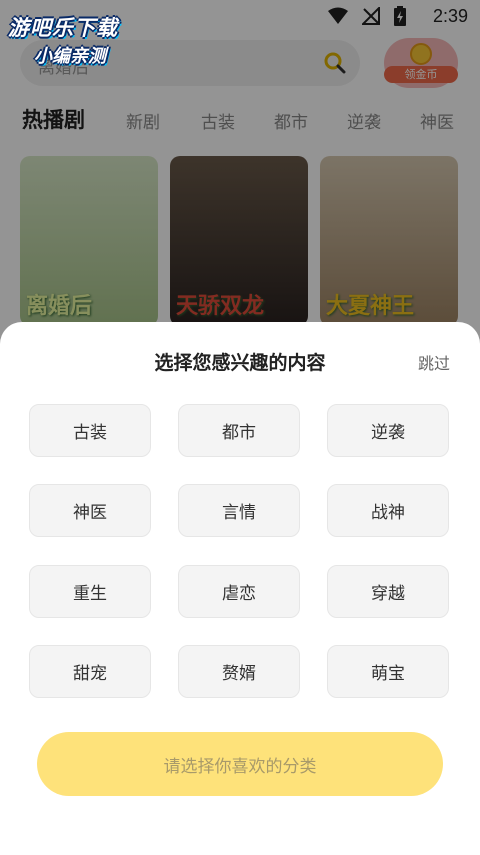 Image resolution: width=480 pixels, height=855 pixels. Describe the element at coordinates (388, 591) in the screenshot. I see `option-time-travel: 穿越` at that location.